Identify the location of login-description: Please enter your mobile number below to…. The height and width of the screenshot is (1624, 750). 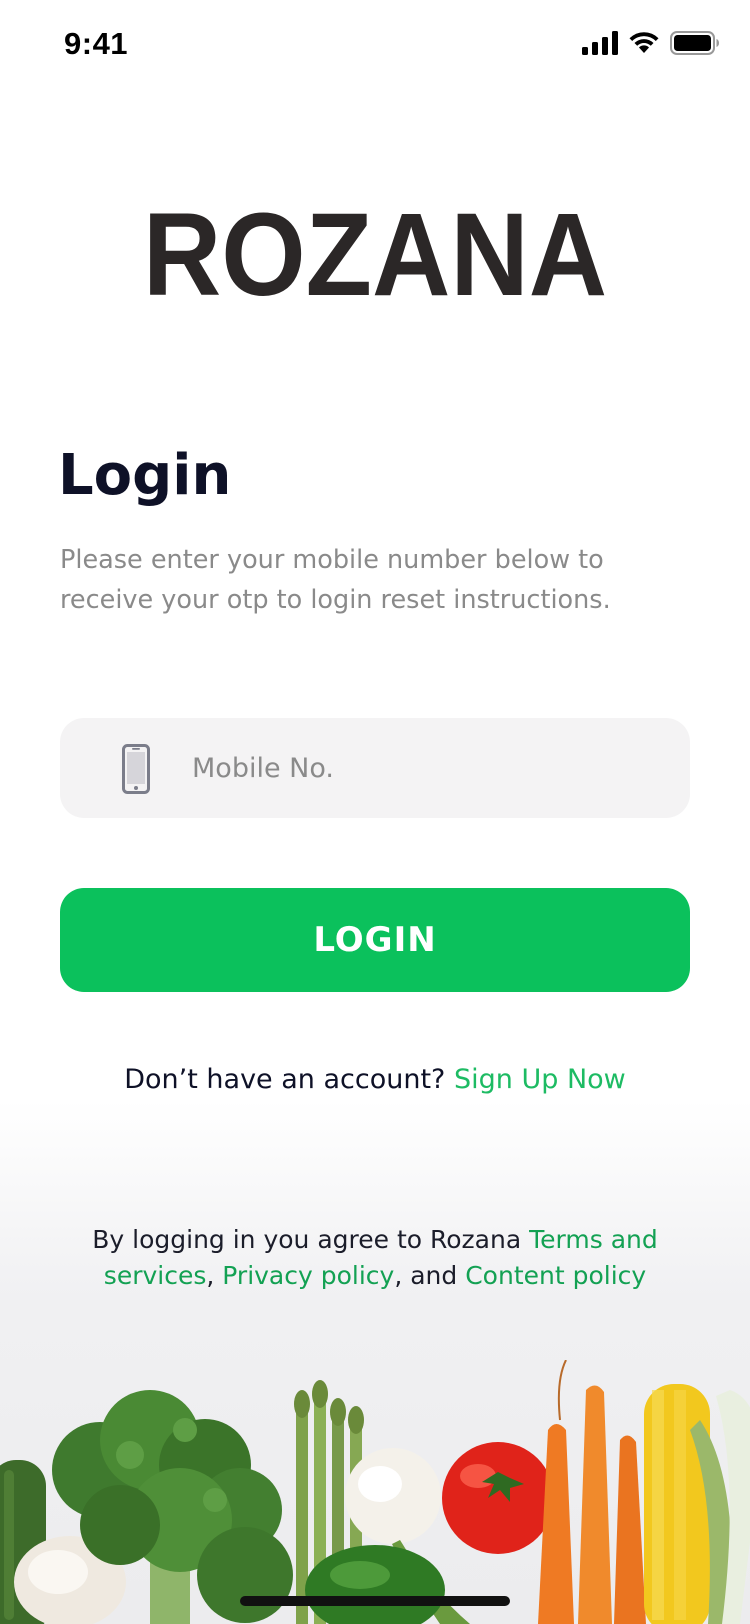
(335, 580).